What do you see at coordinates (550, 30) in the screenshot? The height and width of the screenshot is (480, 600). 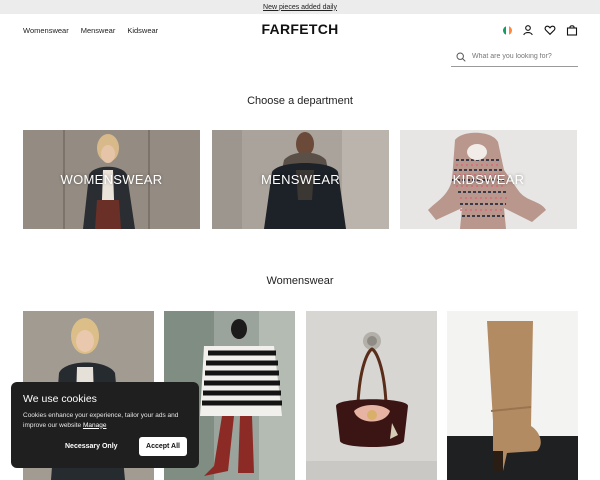 I see `wishlist-heart-icon` at bounding box center [550, 30].